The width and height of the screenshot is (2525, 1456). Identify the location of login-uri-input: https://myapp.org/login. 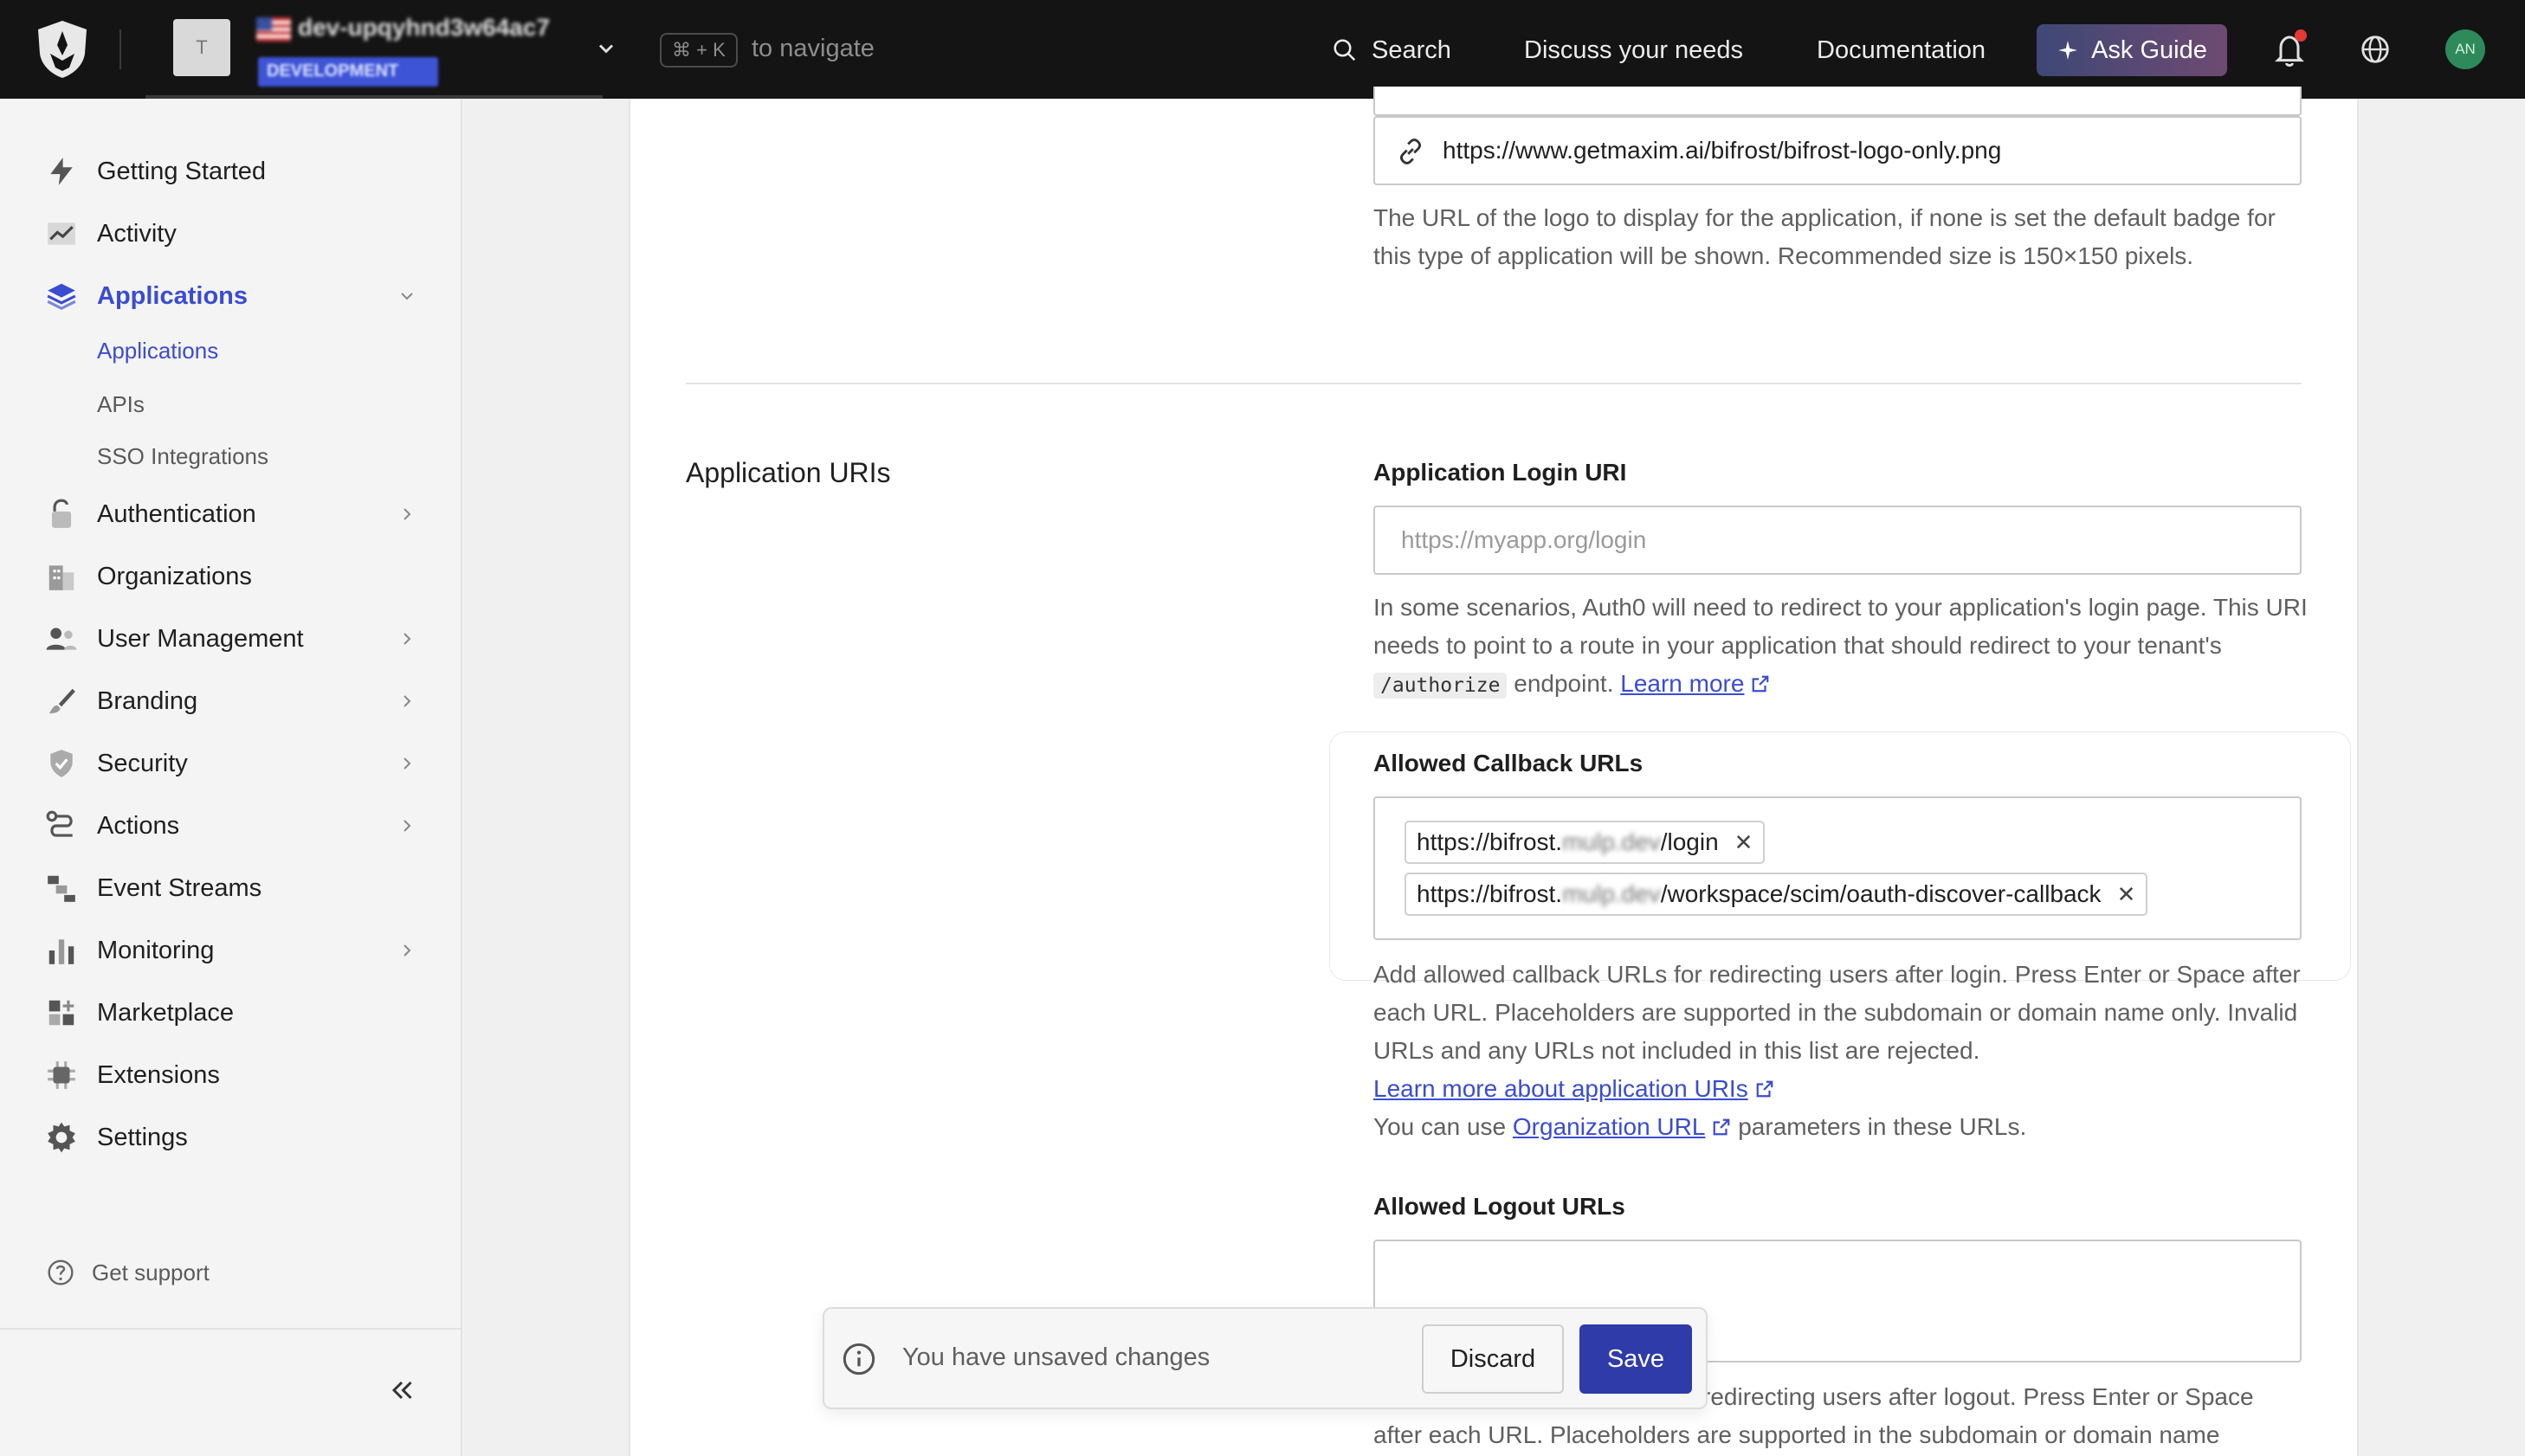
(1837, 540).